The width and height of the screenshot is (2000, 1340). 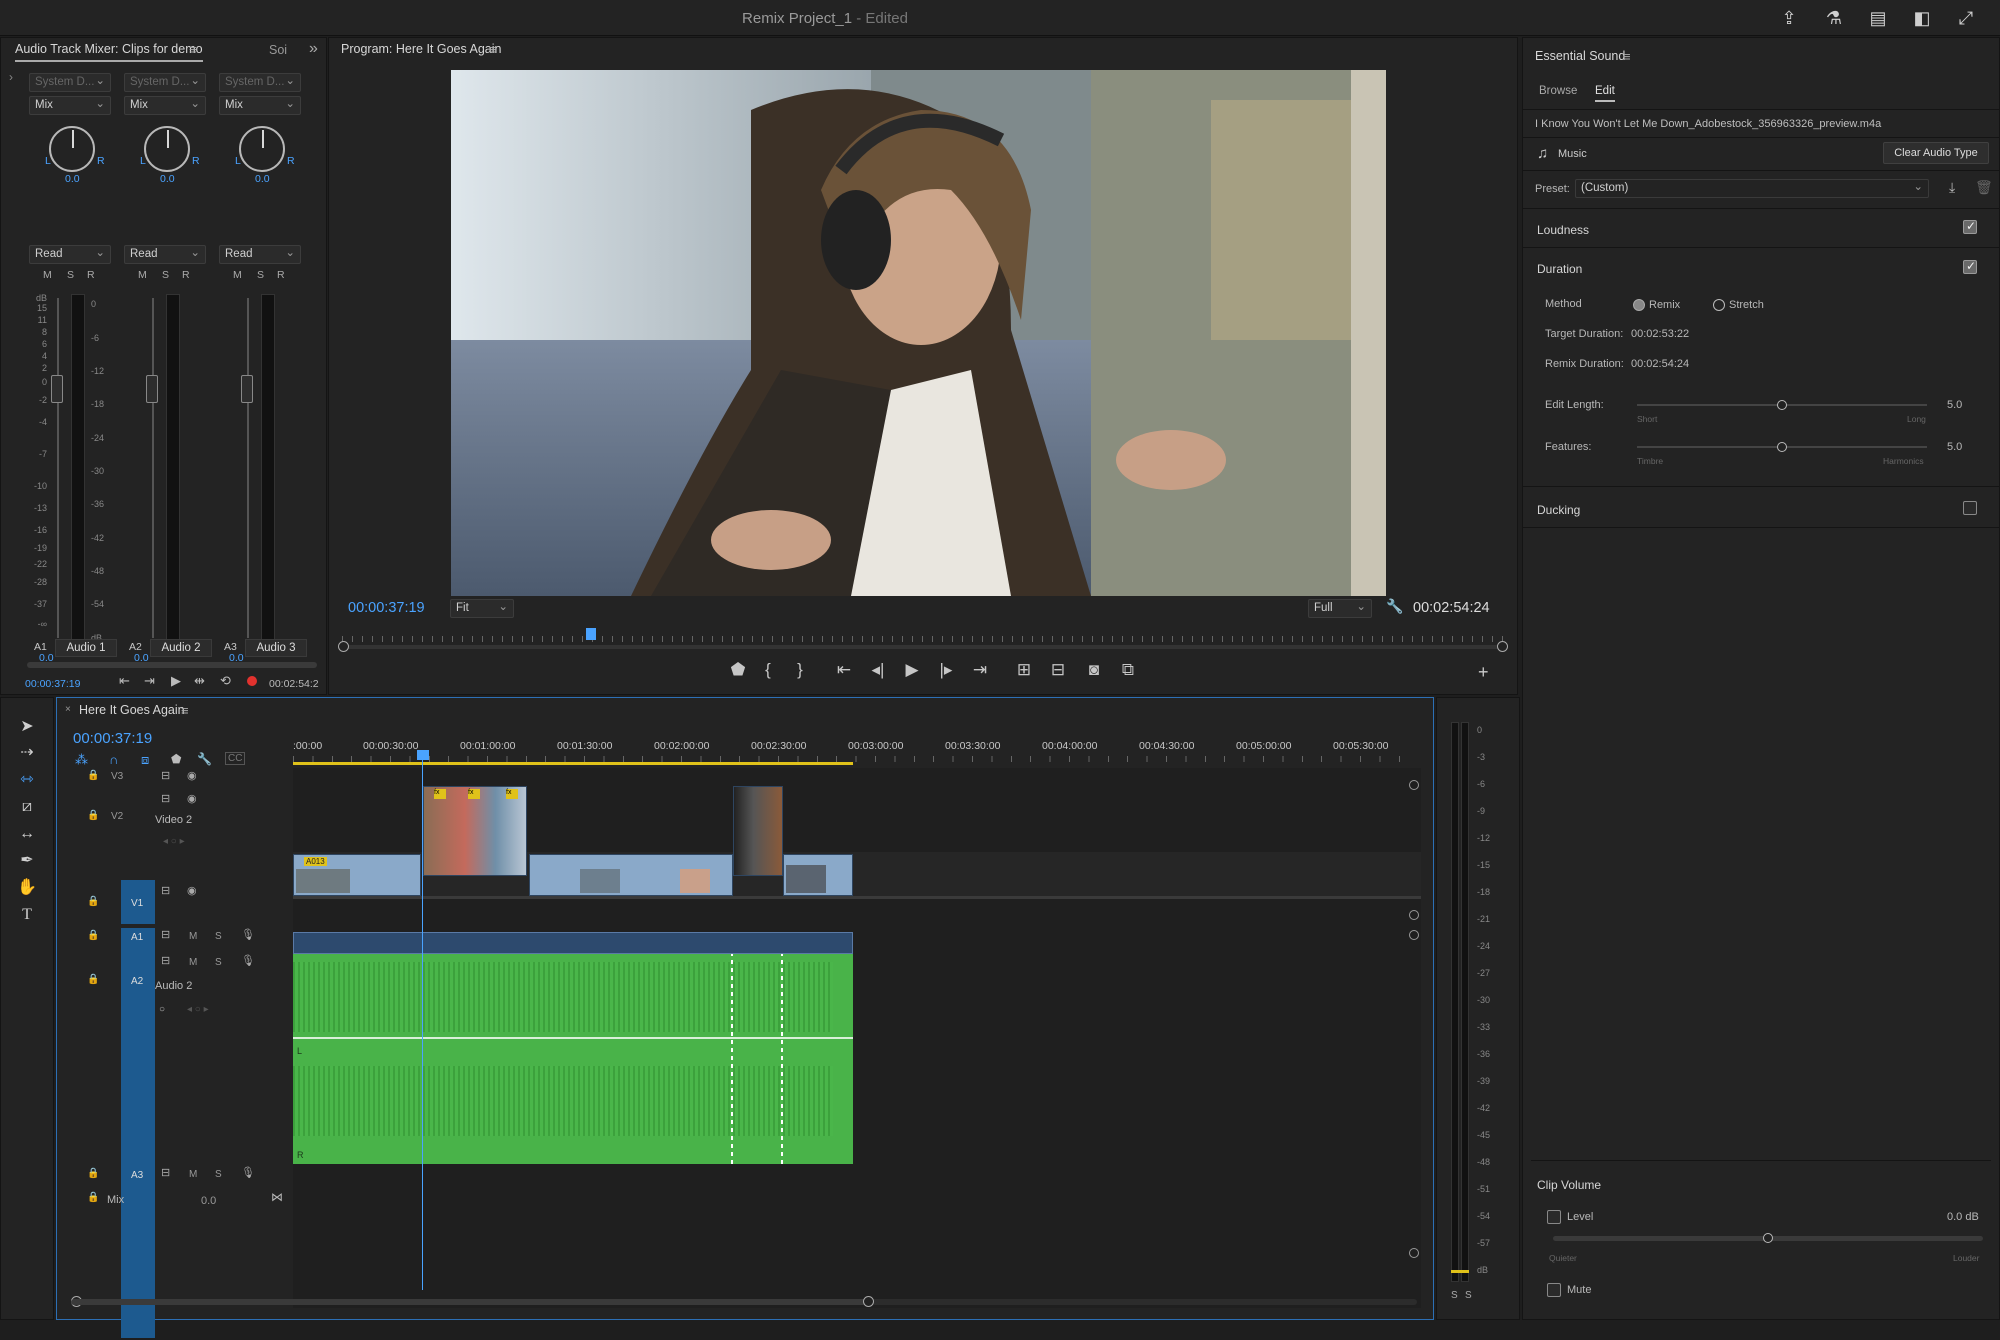 I want to click on close-tab-icon: ×, so click(x=68, y=709).